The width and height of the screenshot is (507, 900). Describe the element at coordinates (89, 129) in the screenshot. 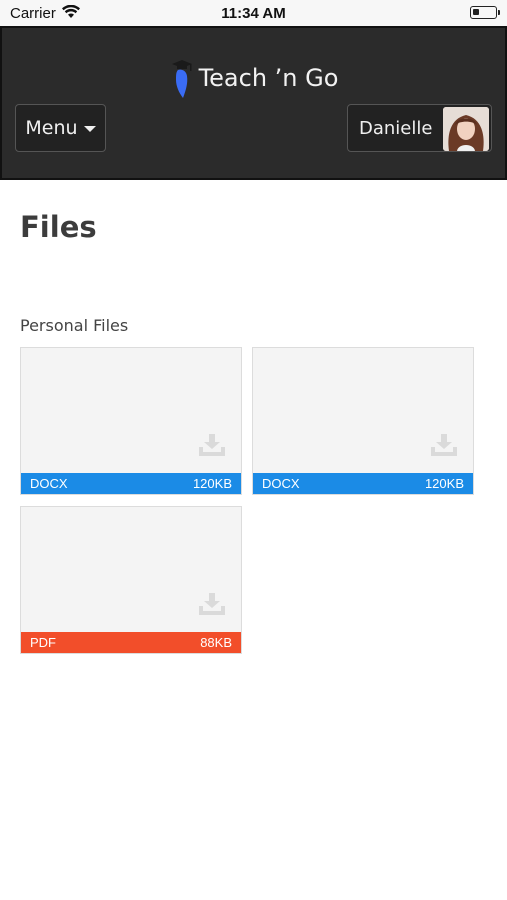

I see `caret-down-icon` at that location.